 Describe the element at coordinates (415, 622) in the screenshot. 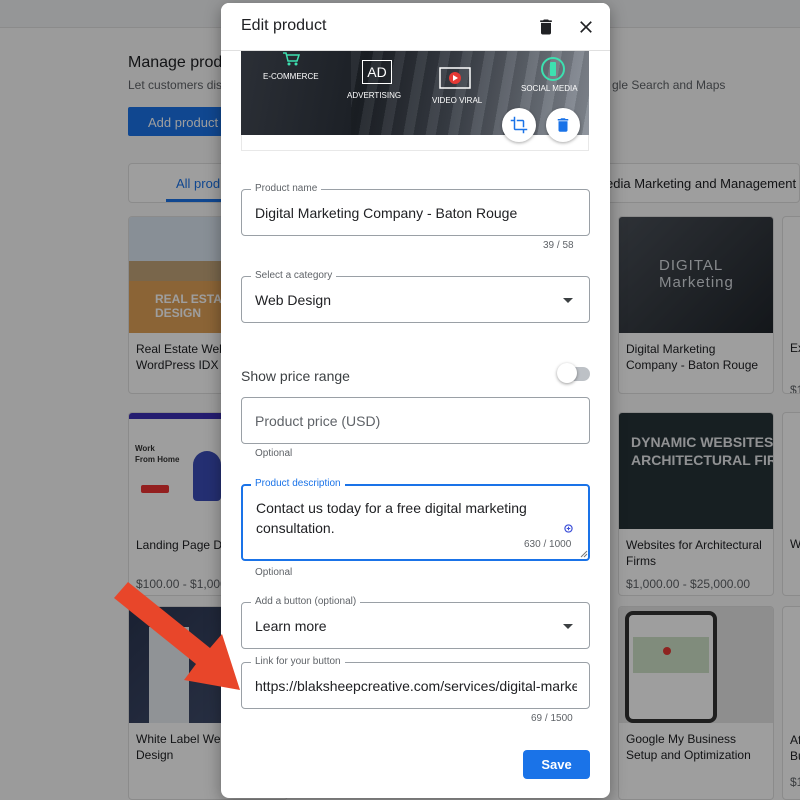

I see `button-type-select: Add a button (optional) Learn more` at that location.